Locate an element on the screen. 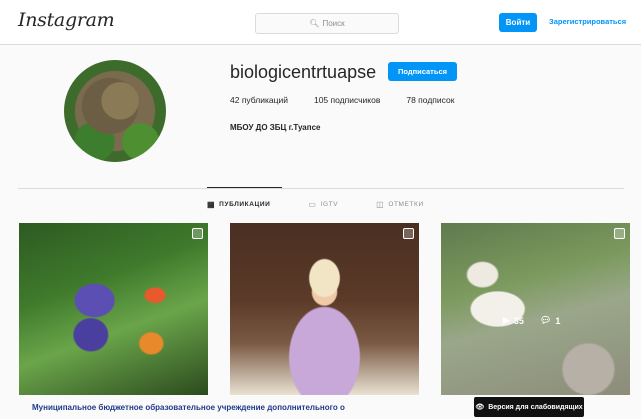 The image size is (641, 419). comment-icon: 💬︎ is located at coordinates (545, 320).